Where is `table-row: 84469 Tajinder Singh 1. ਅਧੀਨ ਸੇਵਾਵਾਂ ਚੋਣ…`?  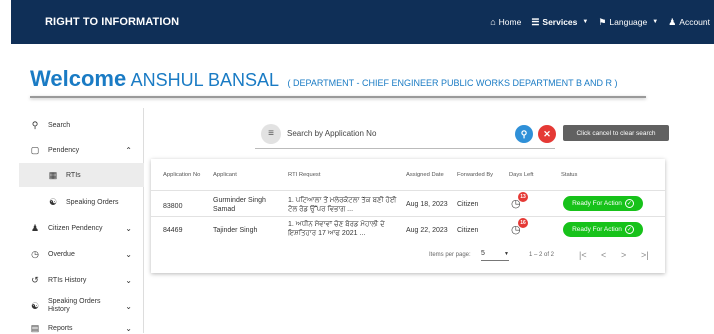
table-row: 84469 Tajinder Singh 1. ਅਧੀਨ ਸੇਵਾਵਾਂ ਚੋਣ… is located at coordinates (408, 229).